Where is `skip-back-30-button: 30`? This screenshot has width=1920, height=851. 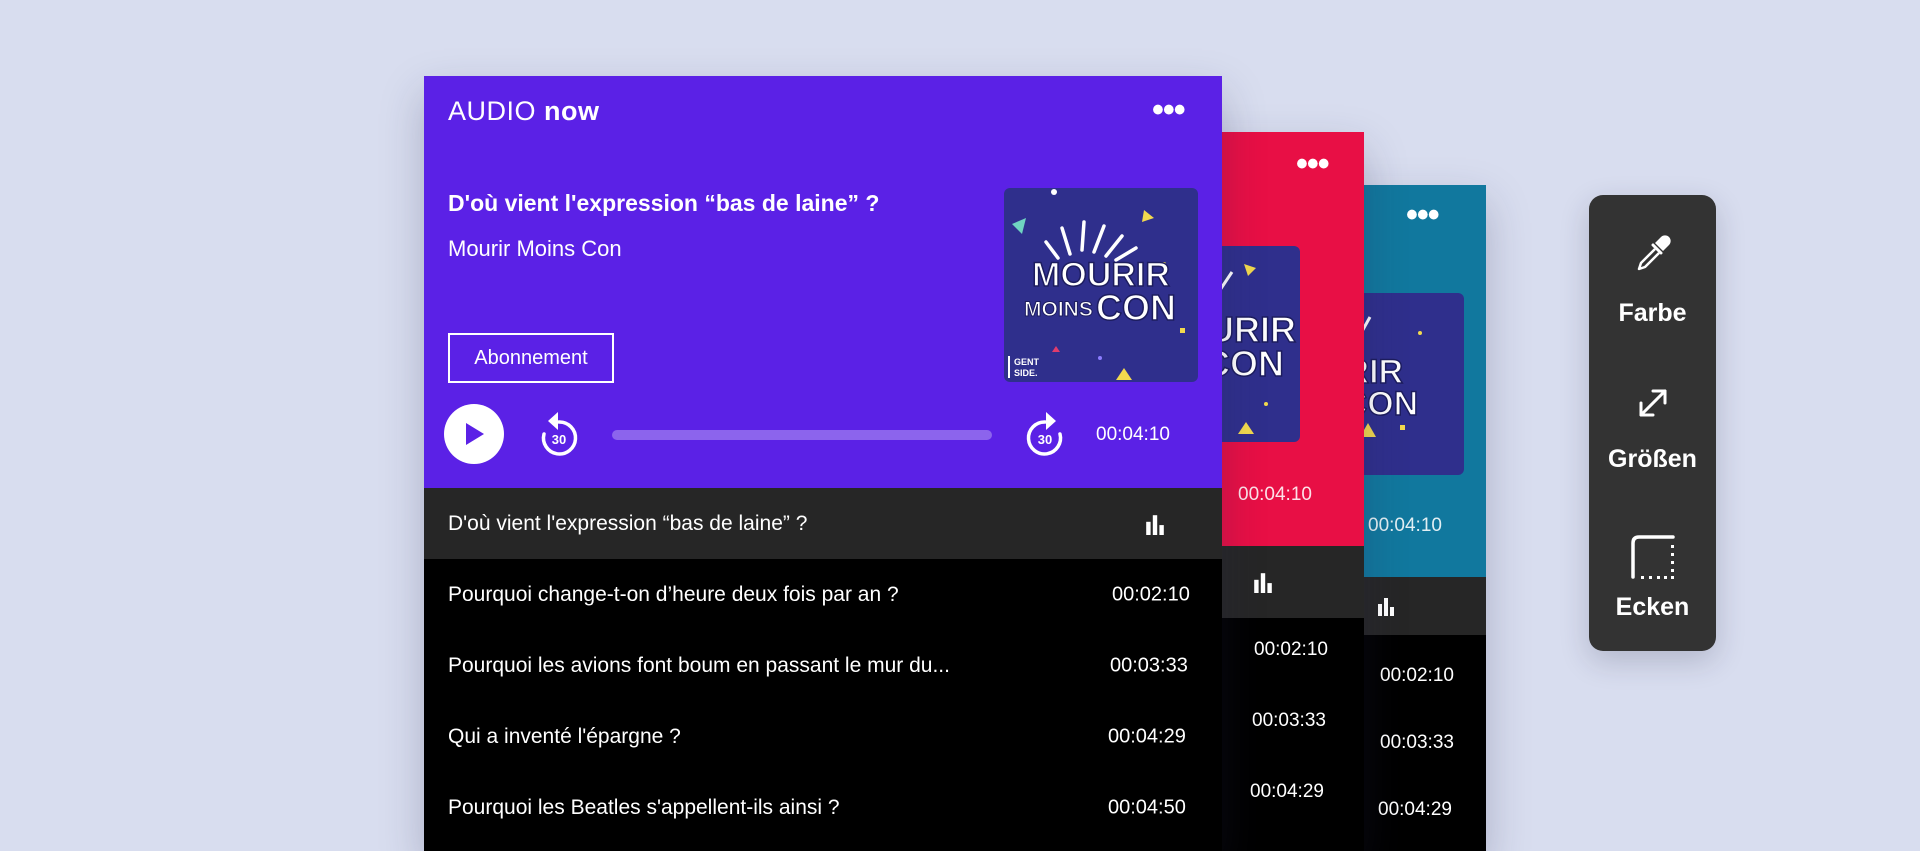 skip-back-30-button: 30 is located at coordinates (559, 434).